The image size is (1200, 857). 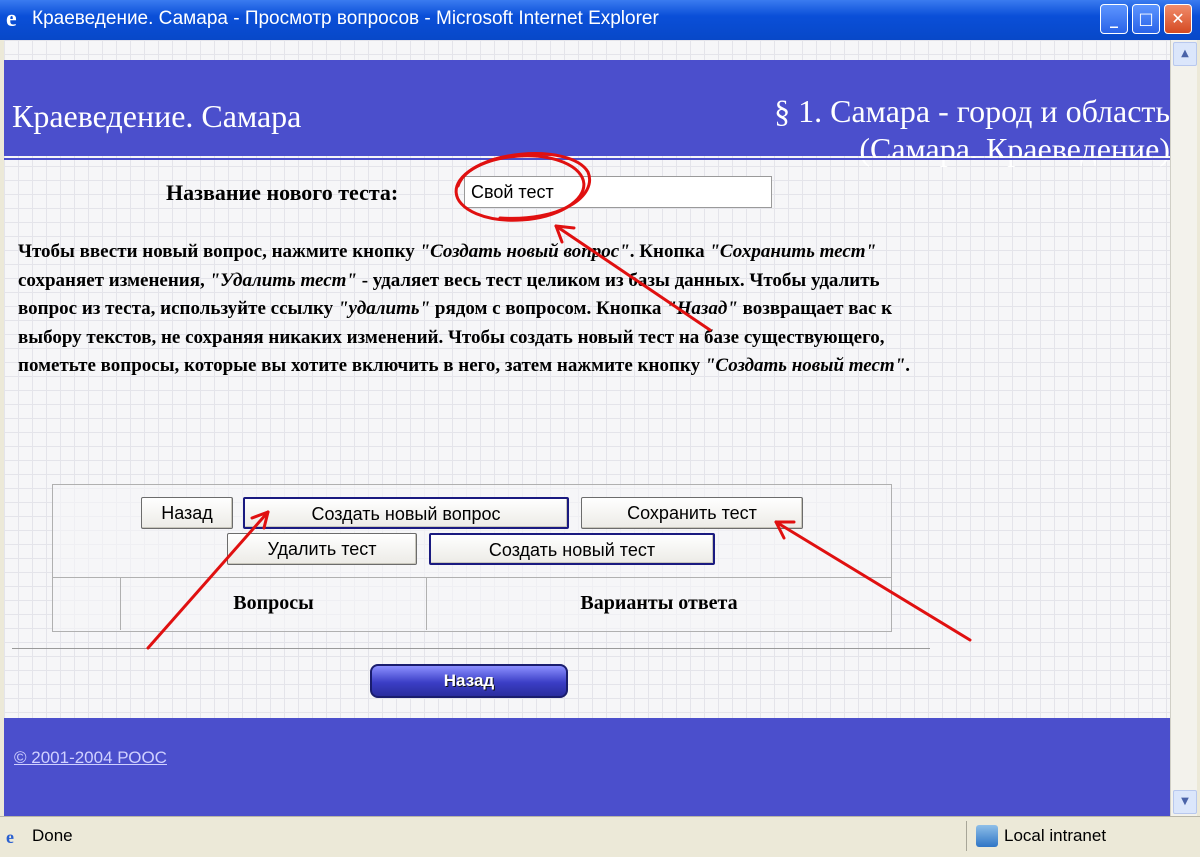 I want to click on delete-test-button: Удалить тест, so click(x=322, y=549).